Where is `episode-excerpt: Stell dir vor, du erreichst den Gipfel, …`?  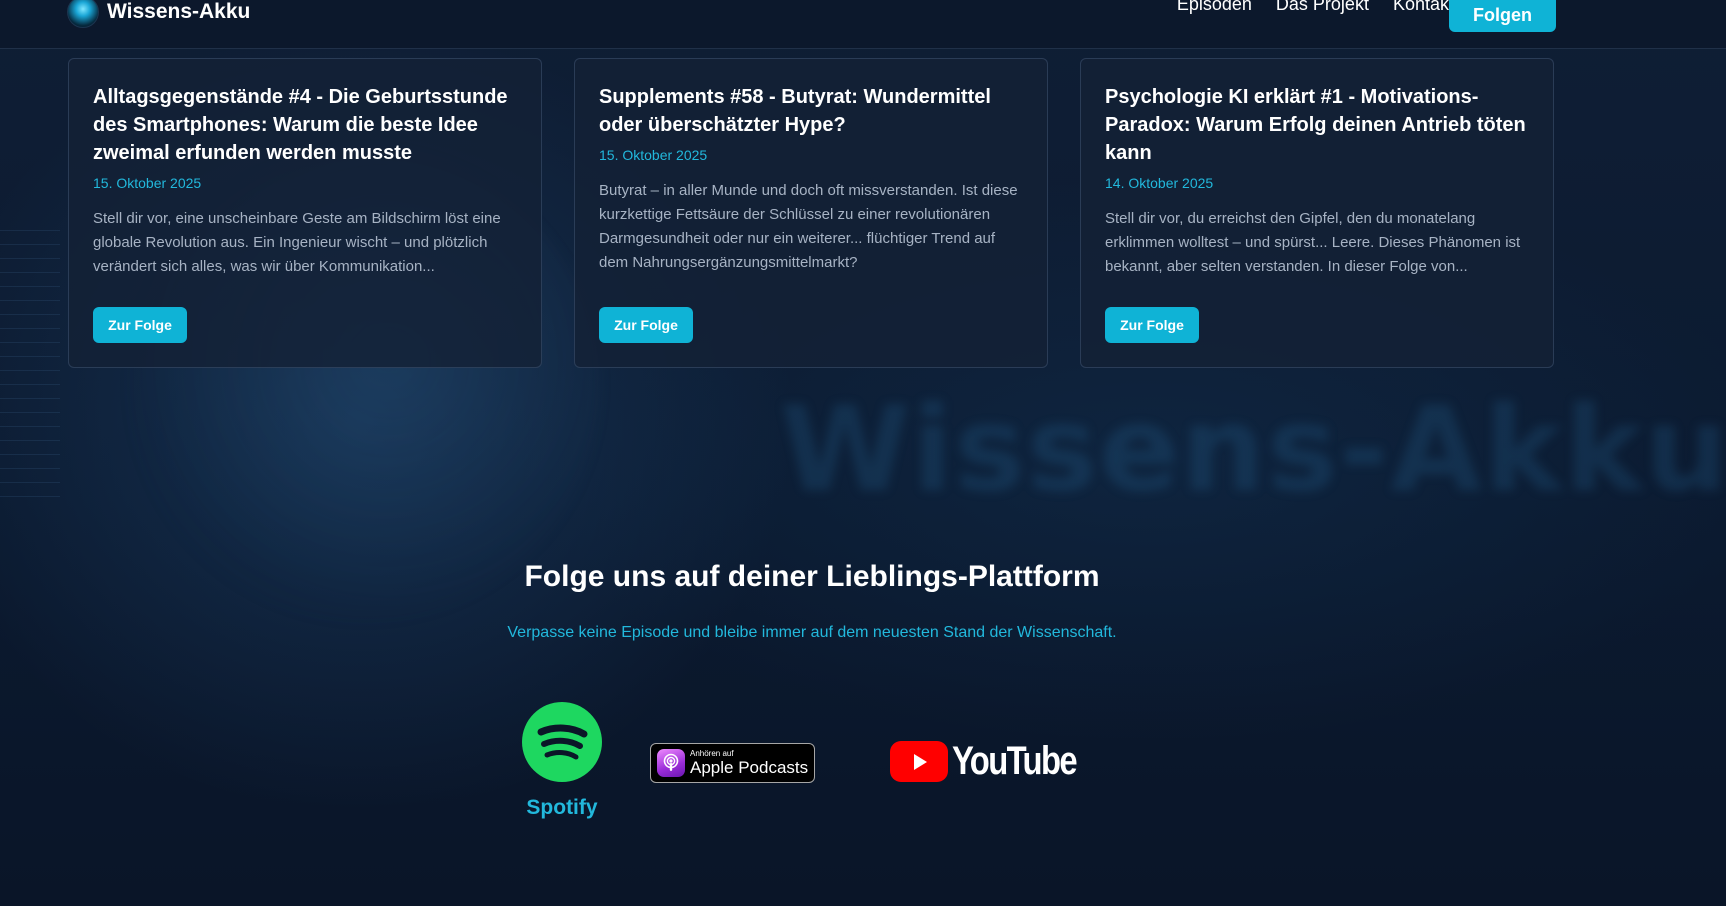
episode-excerpt: Stell dir vor, du erreichst den Gipfel, … is located at coordinates (1313, 242).